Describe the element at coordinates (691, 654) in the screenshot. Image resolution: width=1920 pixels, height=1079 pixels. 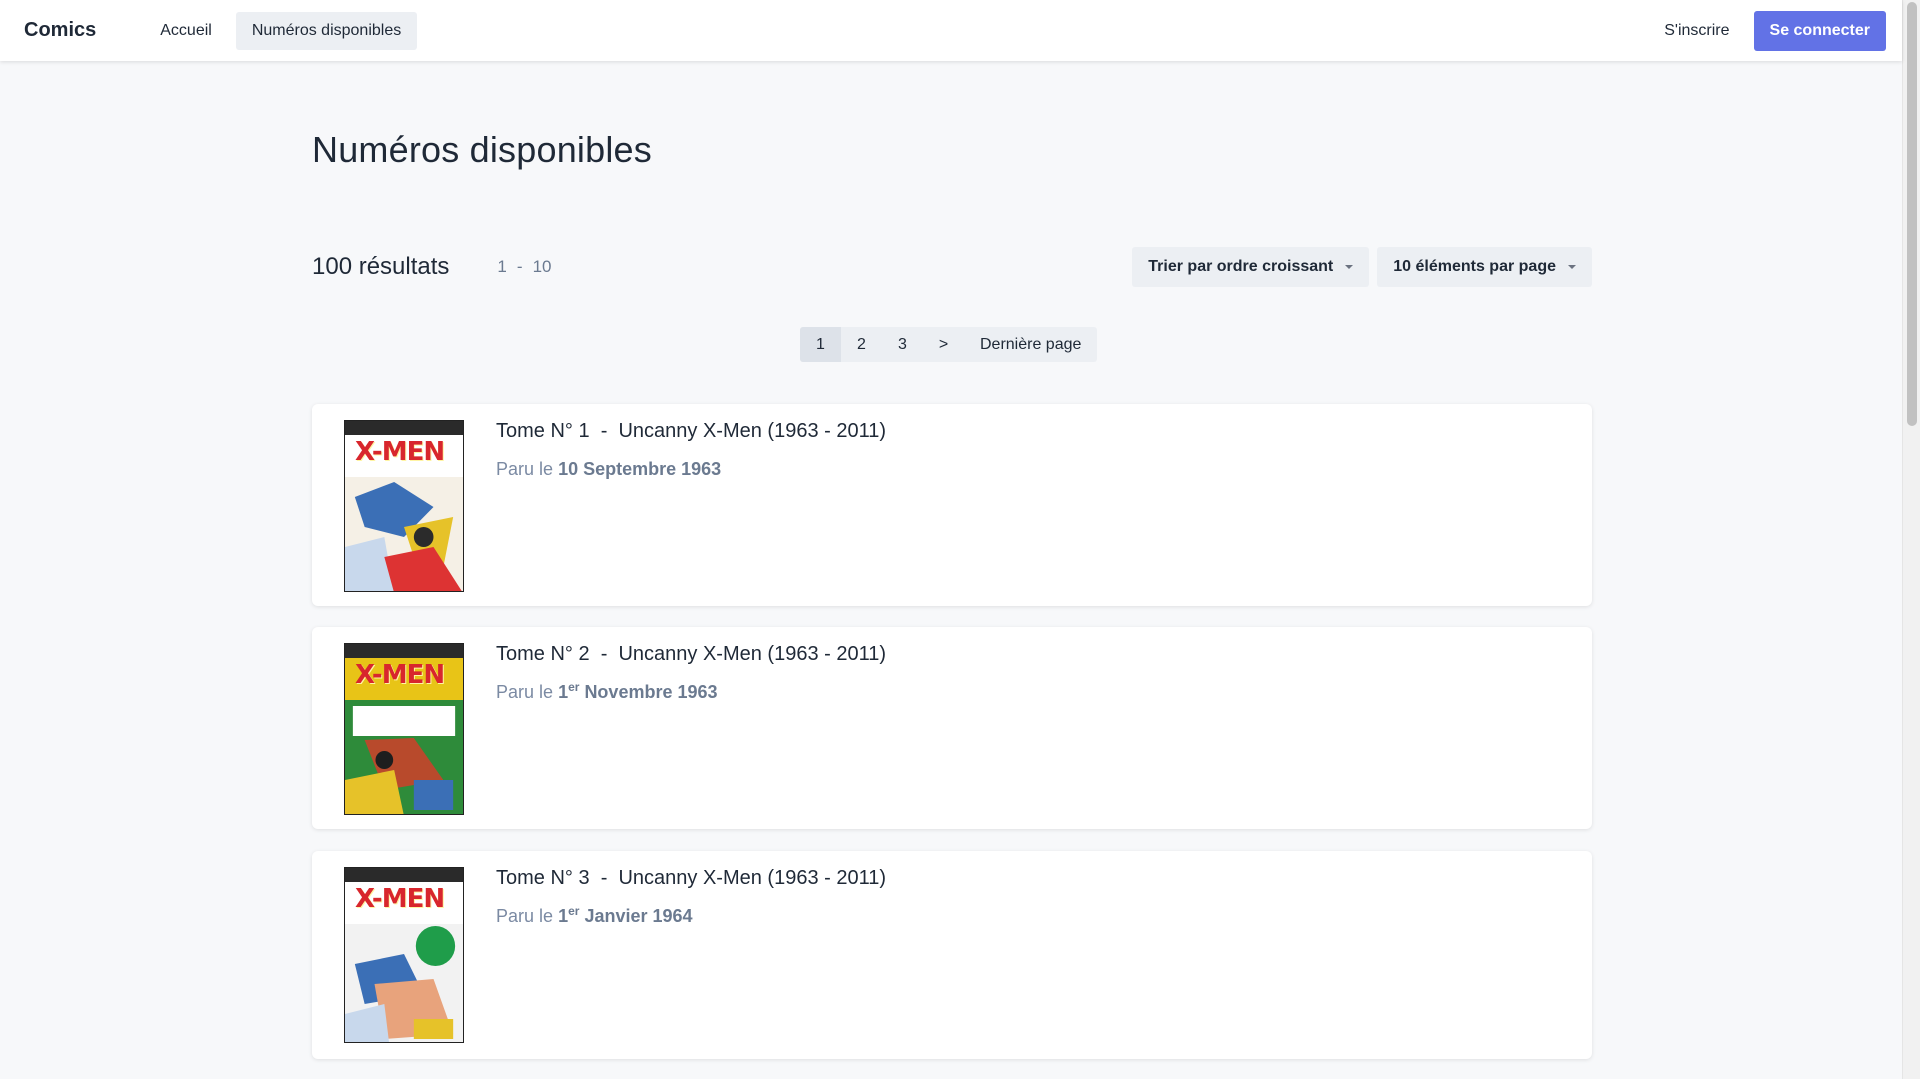
I see `comic-title: Tome N° 2 - Uncanny X-Men (1963 - 2011)` at that location.